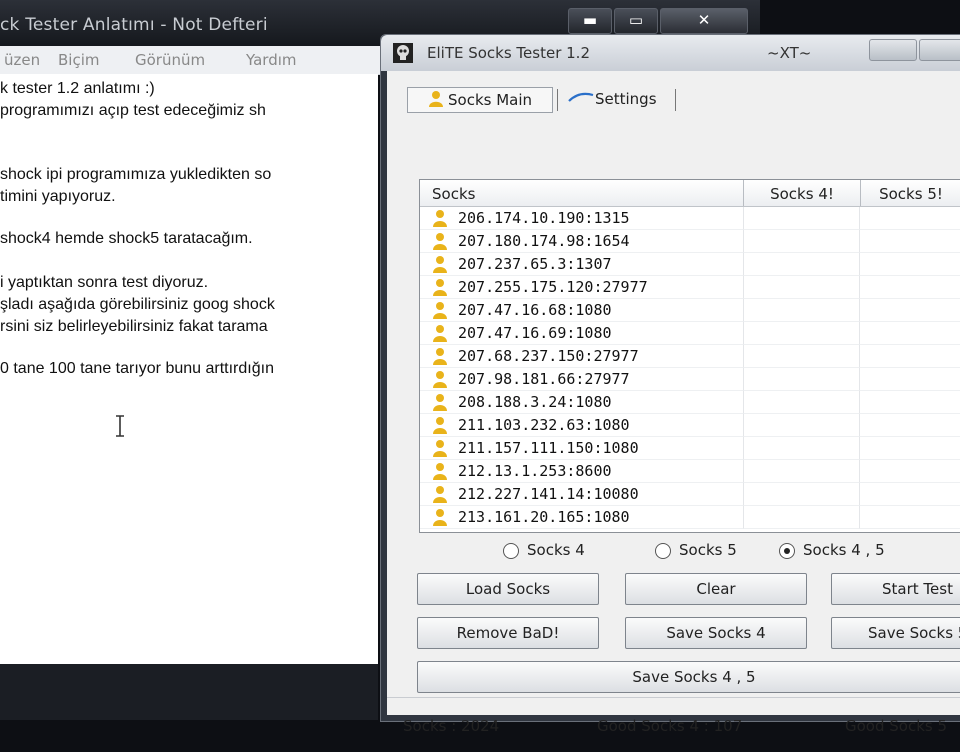 The height and width of the screenshot is (752, 960). Describe the element at coordinates (690, 379) in the screenshot. I see `table-row: 207.98.181.66:27977` at that location.